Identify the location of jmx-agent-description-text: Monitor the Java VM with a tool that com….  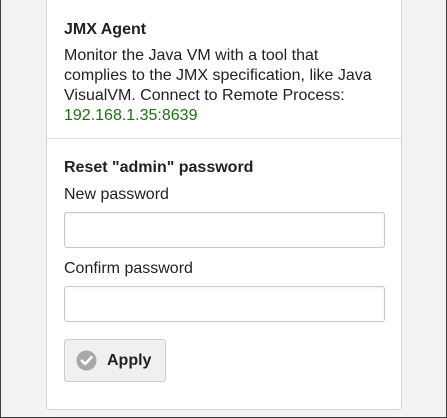
(218, 75).